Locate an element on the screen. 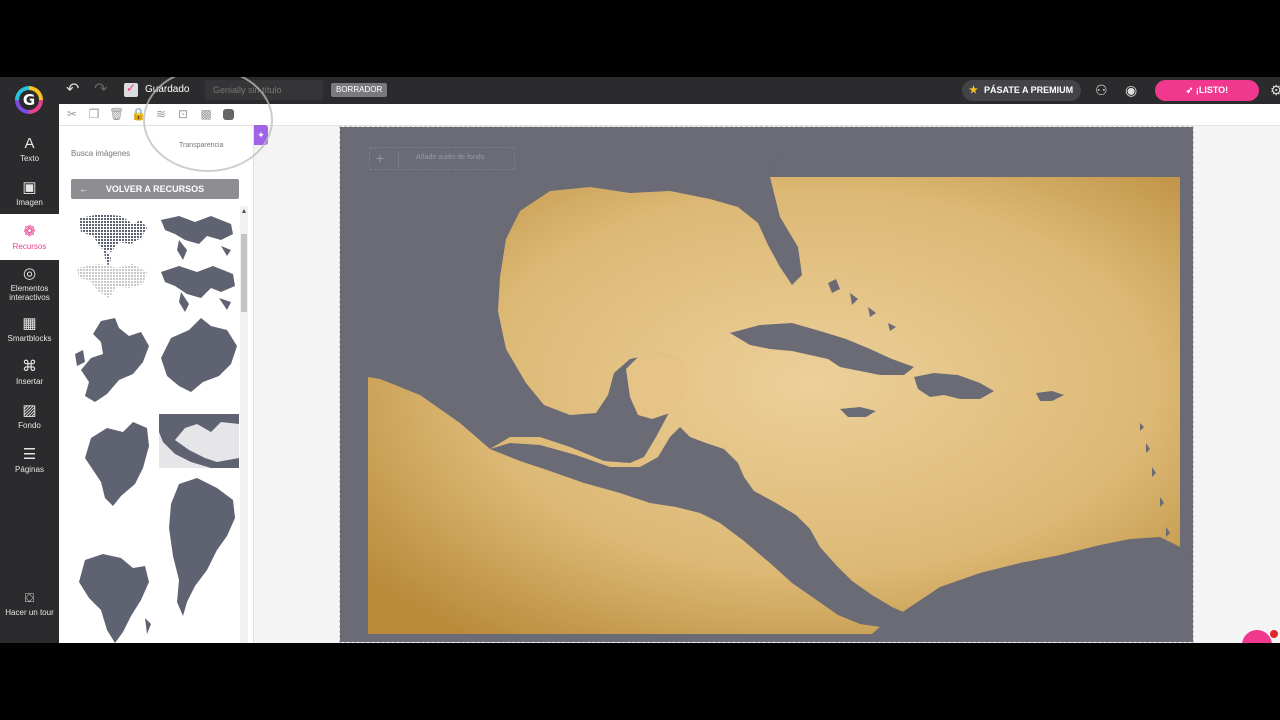 The height and width of the screenshot is (720, 1280). sidebar-item-pages: ☰ Páginas is located at coordinates (29, 460).